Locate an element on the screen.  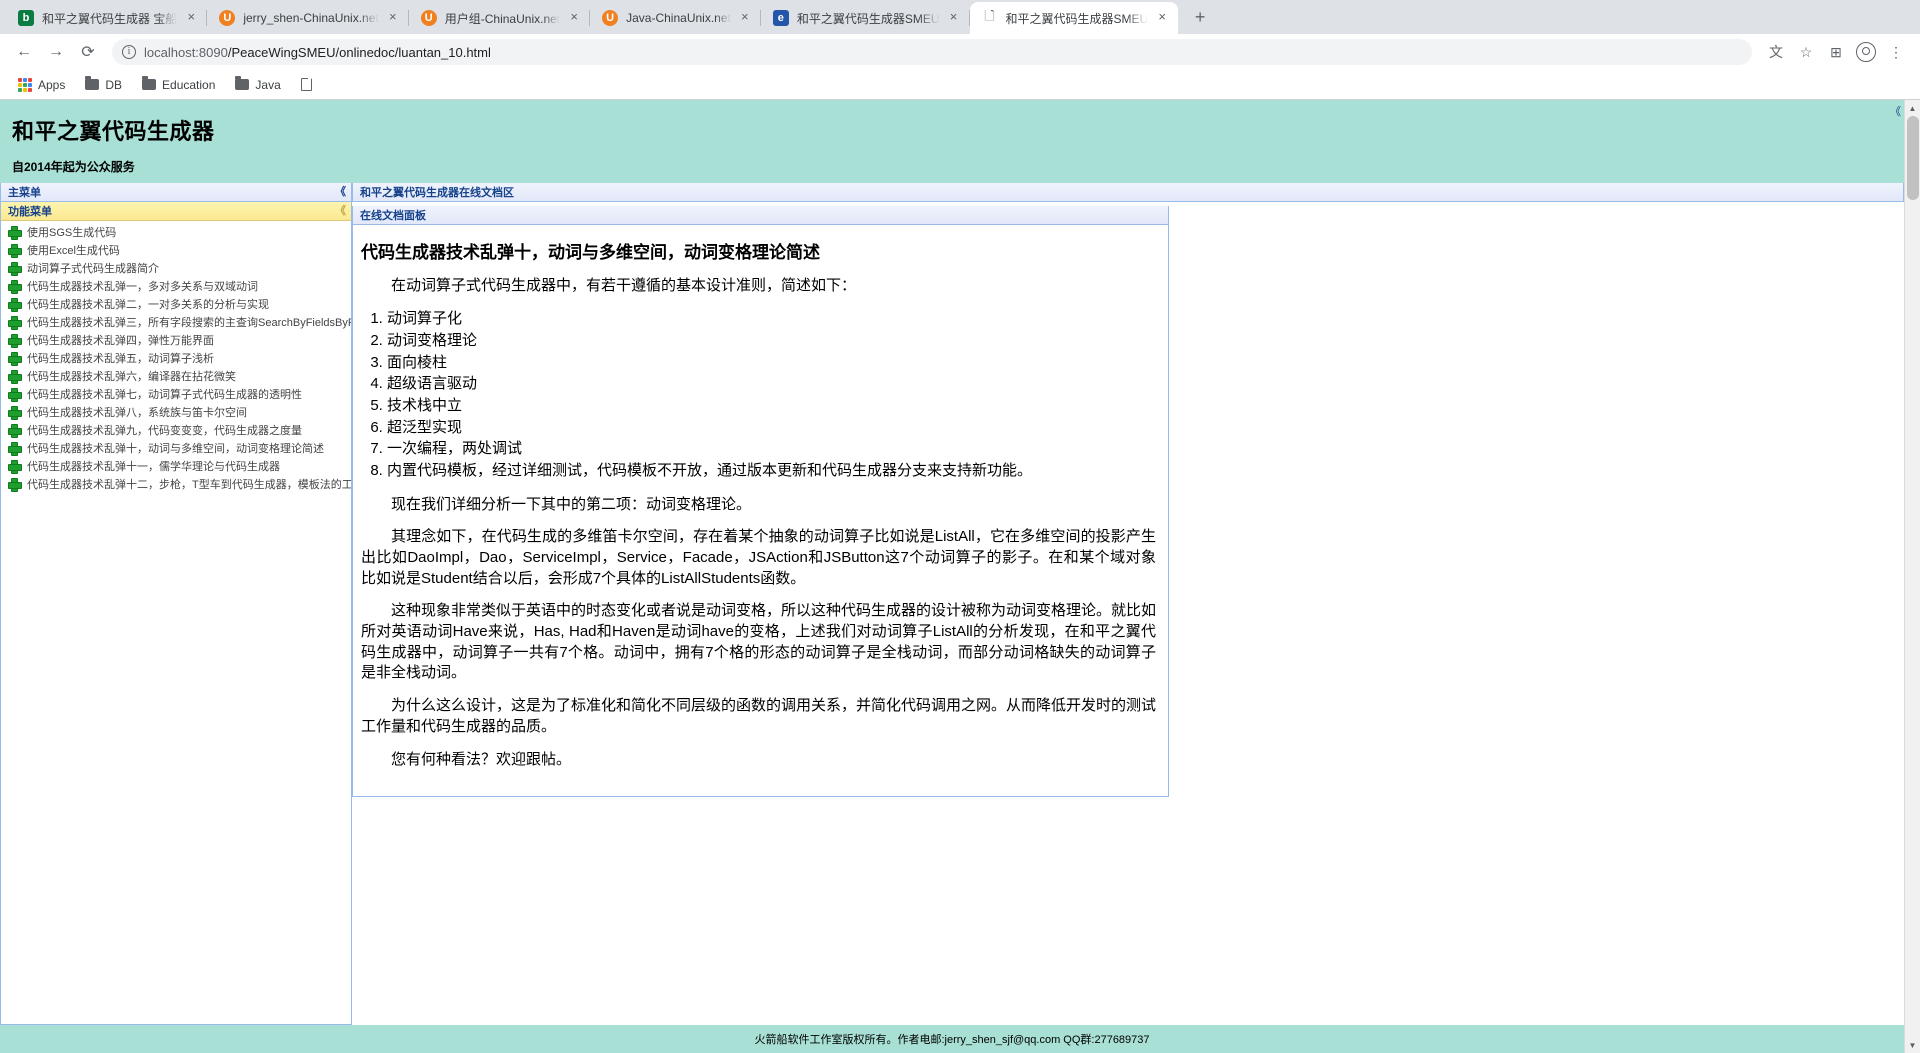
browser-tab-2: U jerry_shen-ChinaUnix.net × is located at coordinates (307, 18).